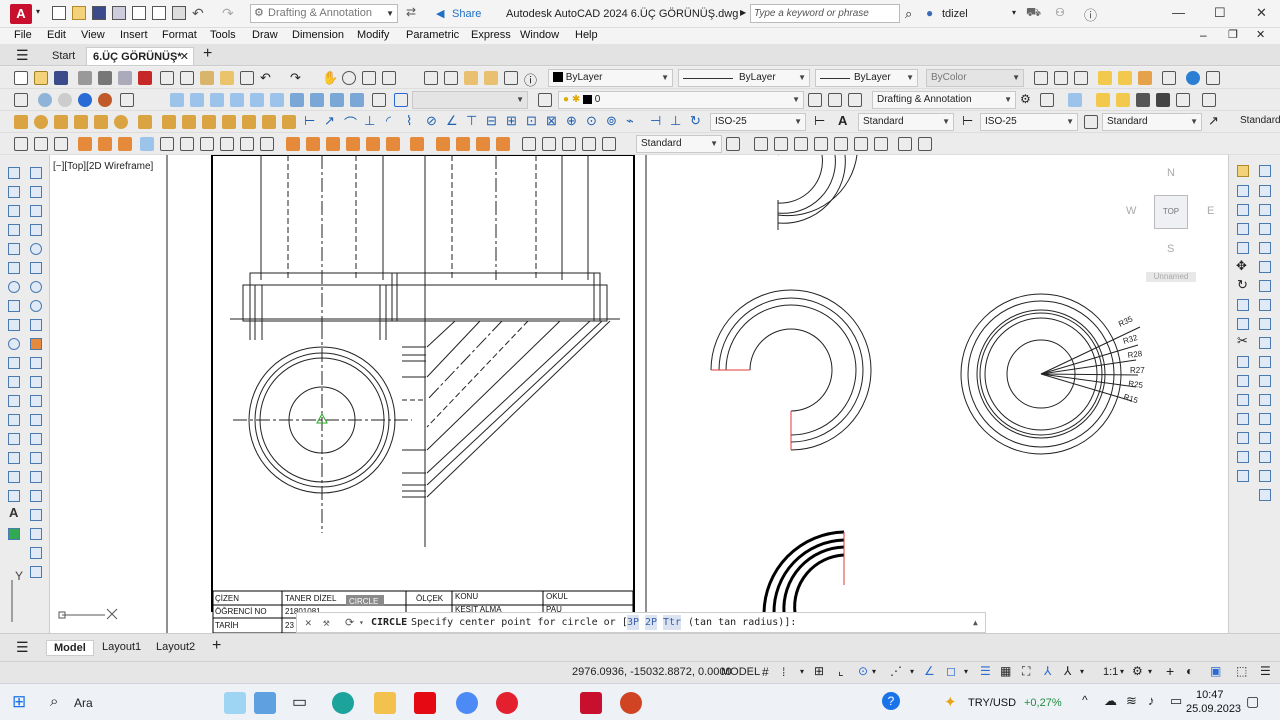 This screenshot has height=720, width=1280. What do you see at coordinates (81, 122) in the screenshot?
I see `cone-solid-icon` at bounding box center [81, 122].